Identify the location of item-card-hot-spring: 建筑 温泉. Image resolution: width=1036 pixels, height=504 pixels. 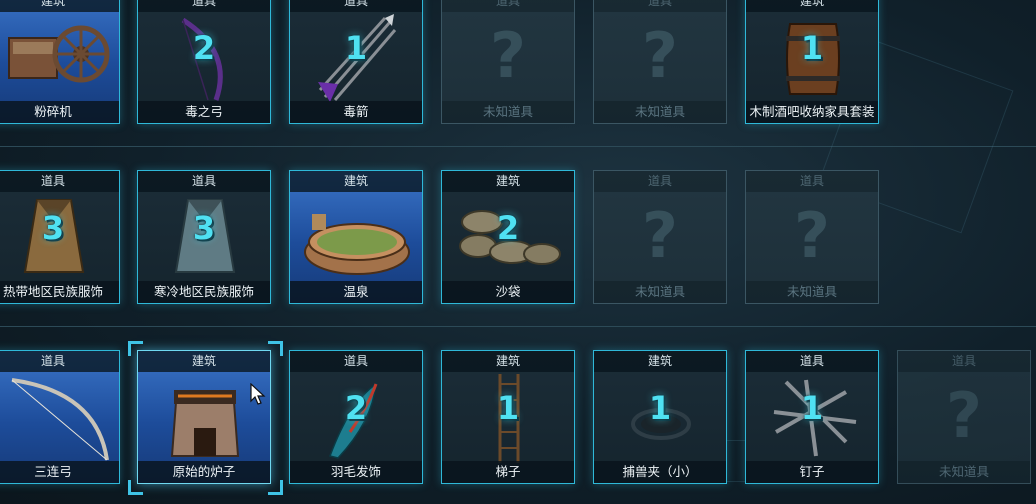
(356, 237).